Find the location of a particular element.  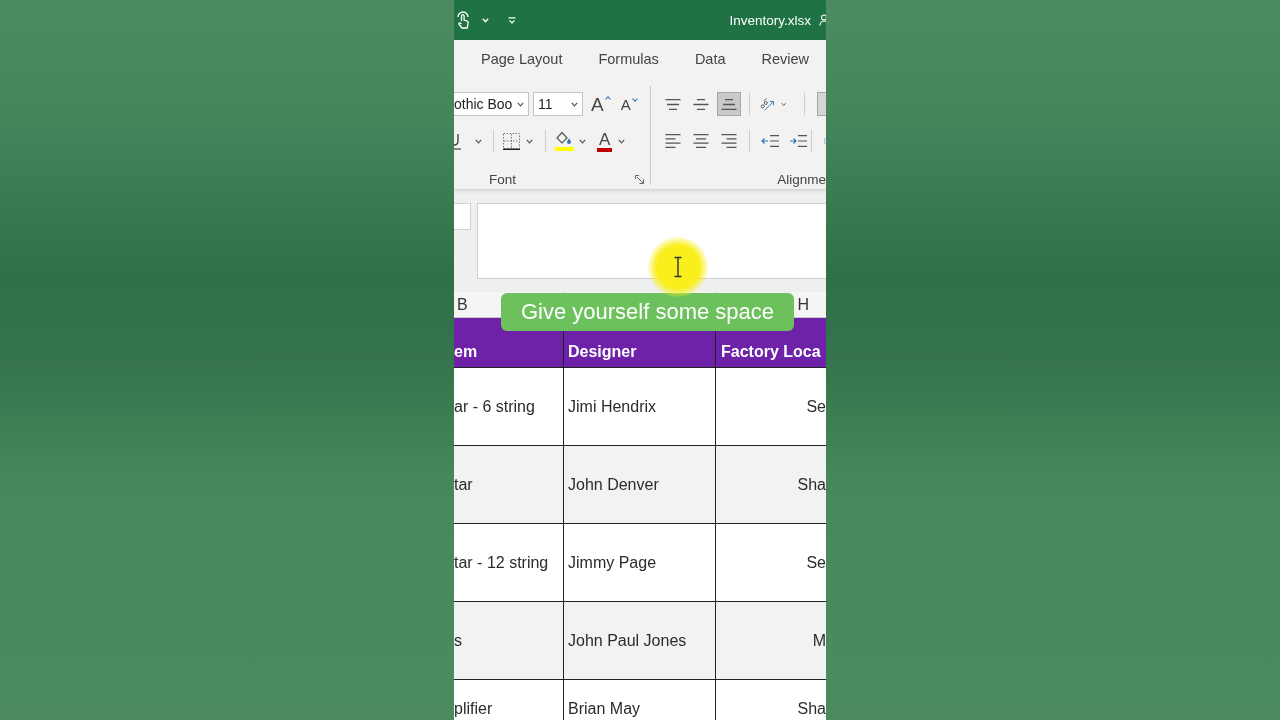

align-right-icon is located at coordinates (729, 141).